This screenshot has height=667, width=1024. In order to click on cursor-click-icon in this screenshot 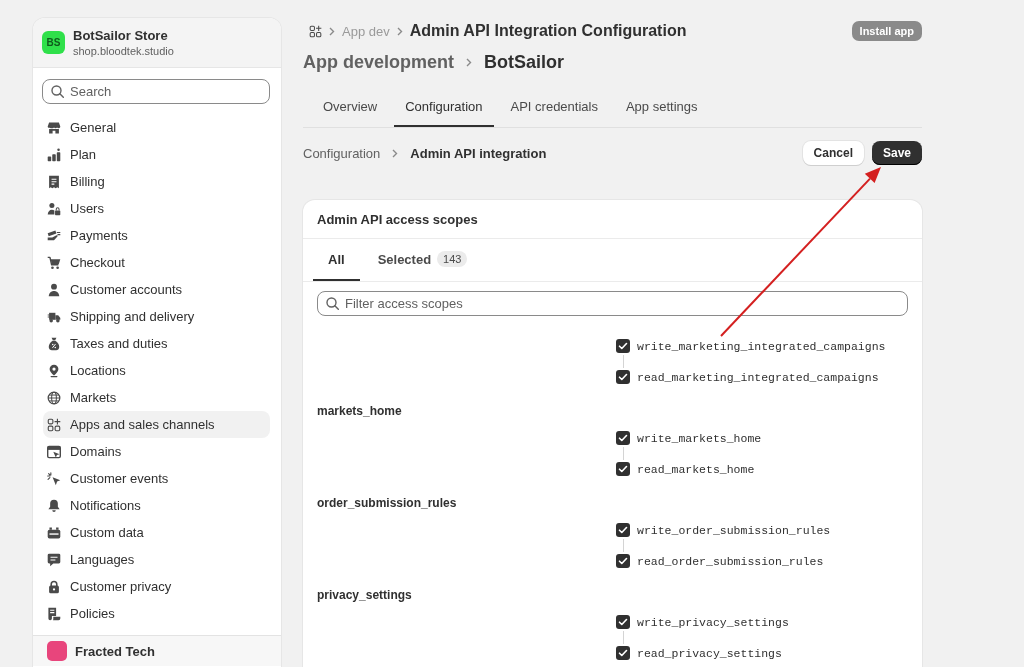, I will do `click(54, 478)`.